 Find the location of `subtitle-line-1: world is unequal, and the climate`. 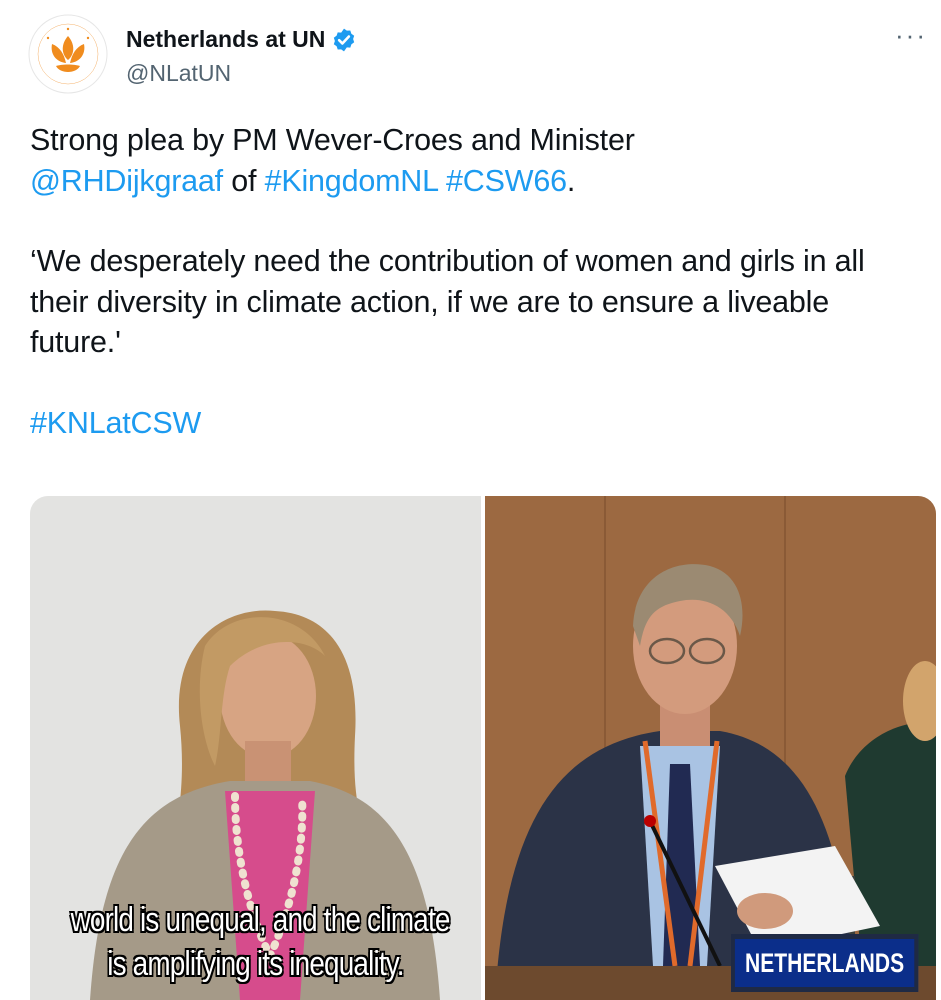

subtitle-line-1: world is unequal, and the climate is located at coordinates (260, 920).